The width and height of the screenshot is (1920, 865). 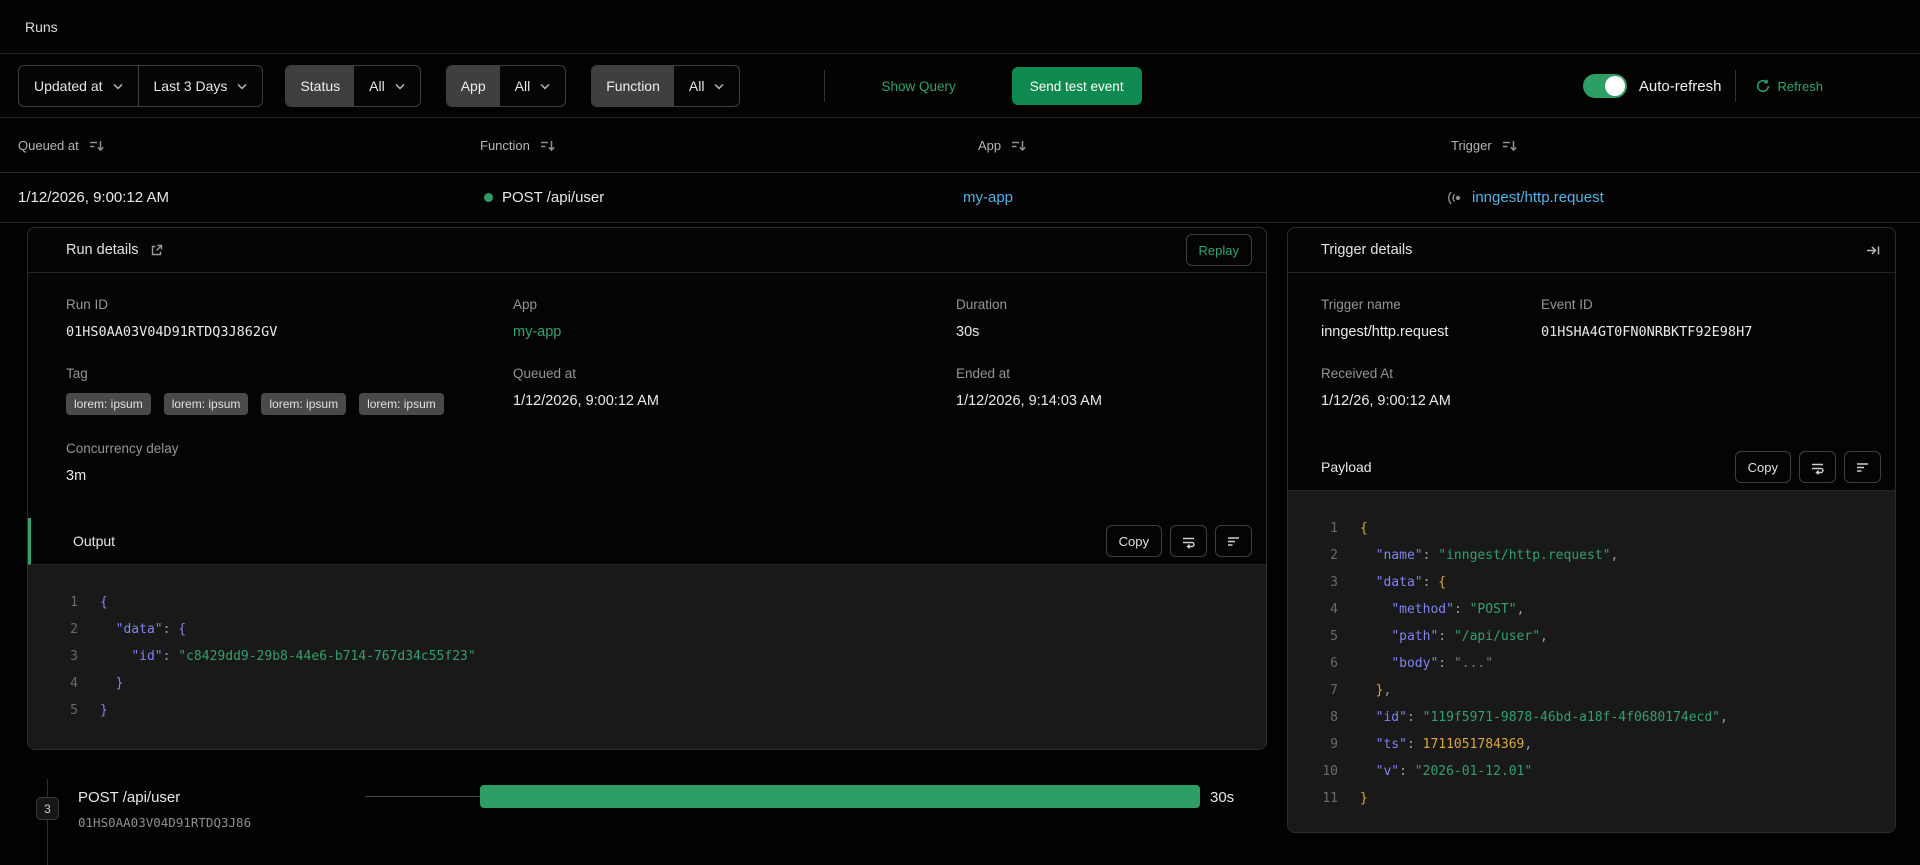 I want to click on code-line: 3 "data": {, so click(x=1388, y=582).